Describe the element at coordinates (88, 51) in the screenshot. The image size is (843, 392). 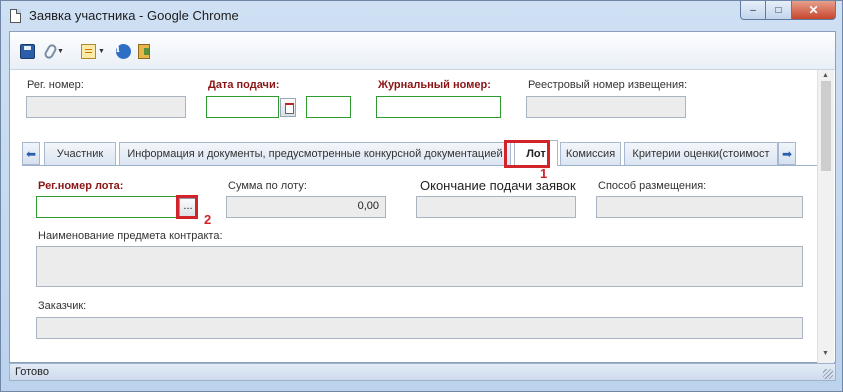
I see `document-icon` at that location.